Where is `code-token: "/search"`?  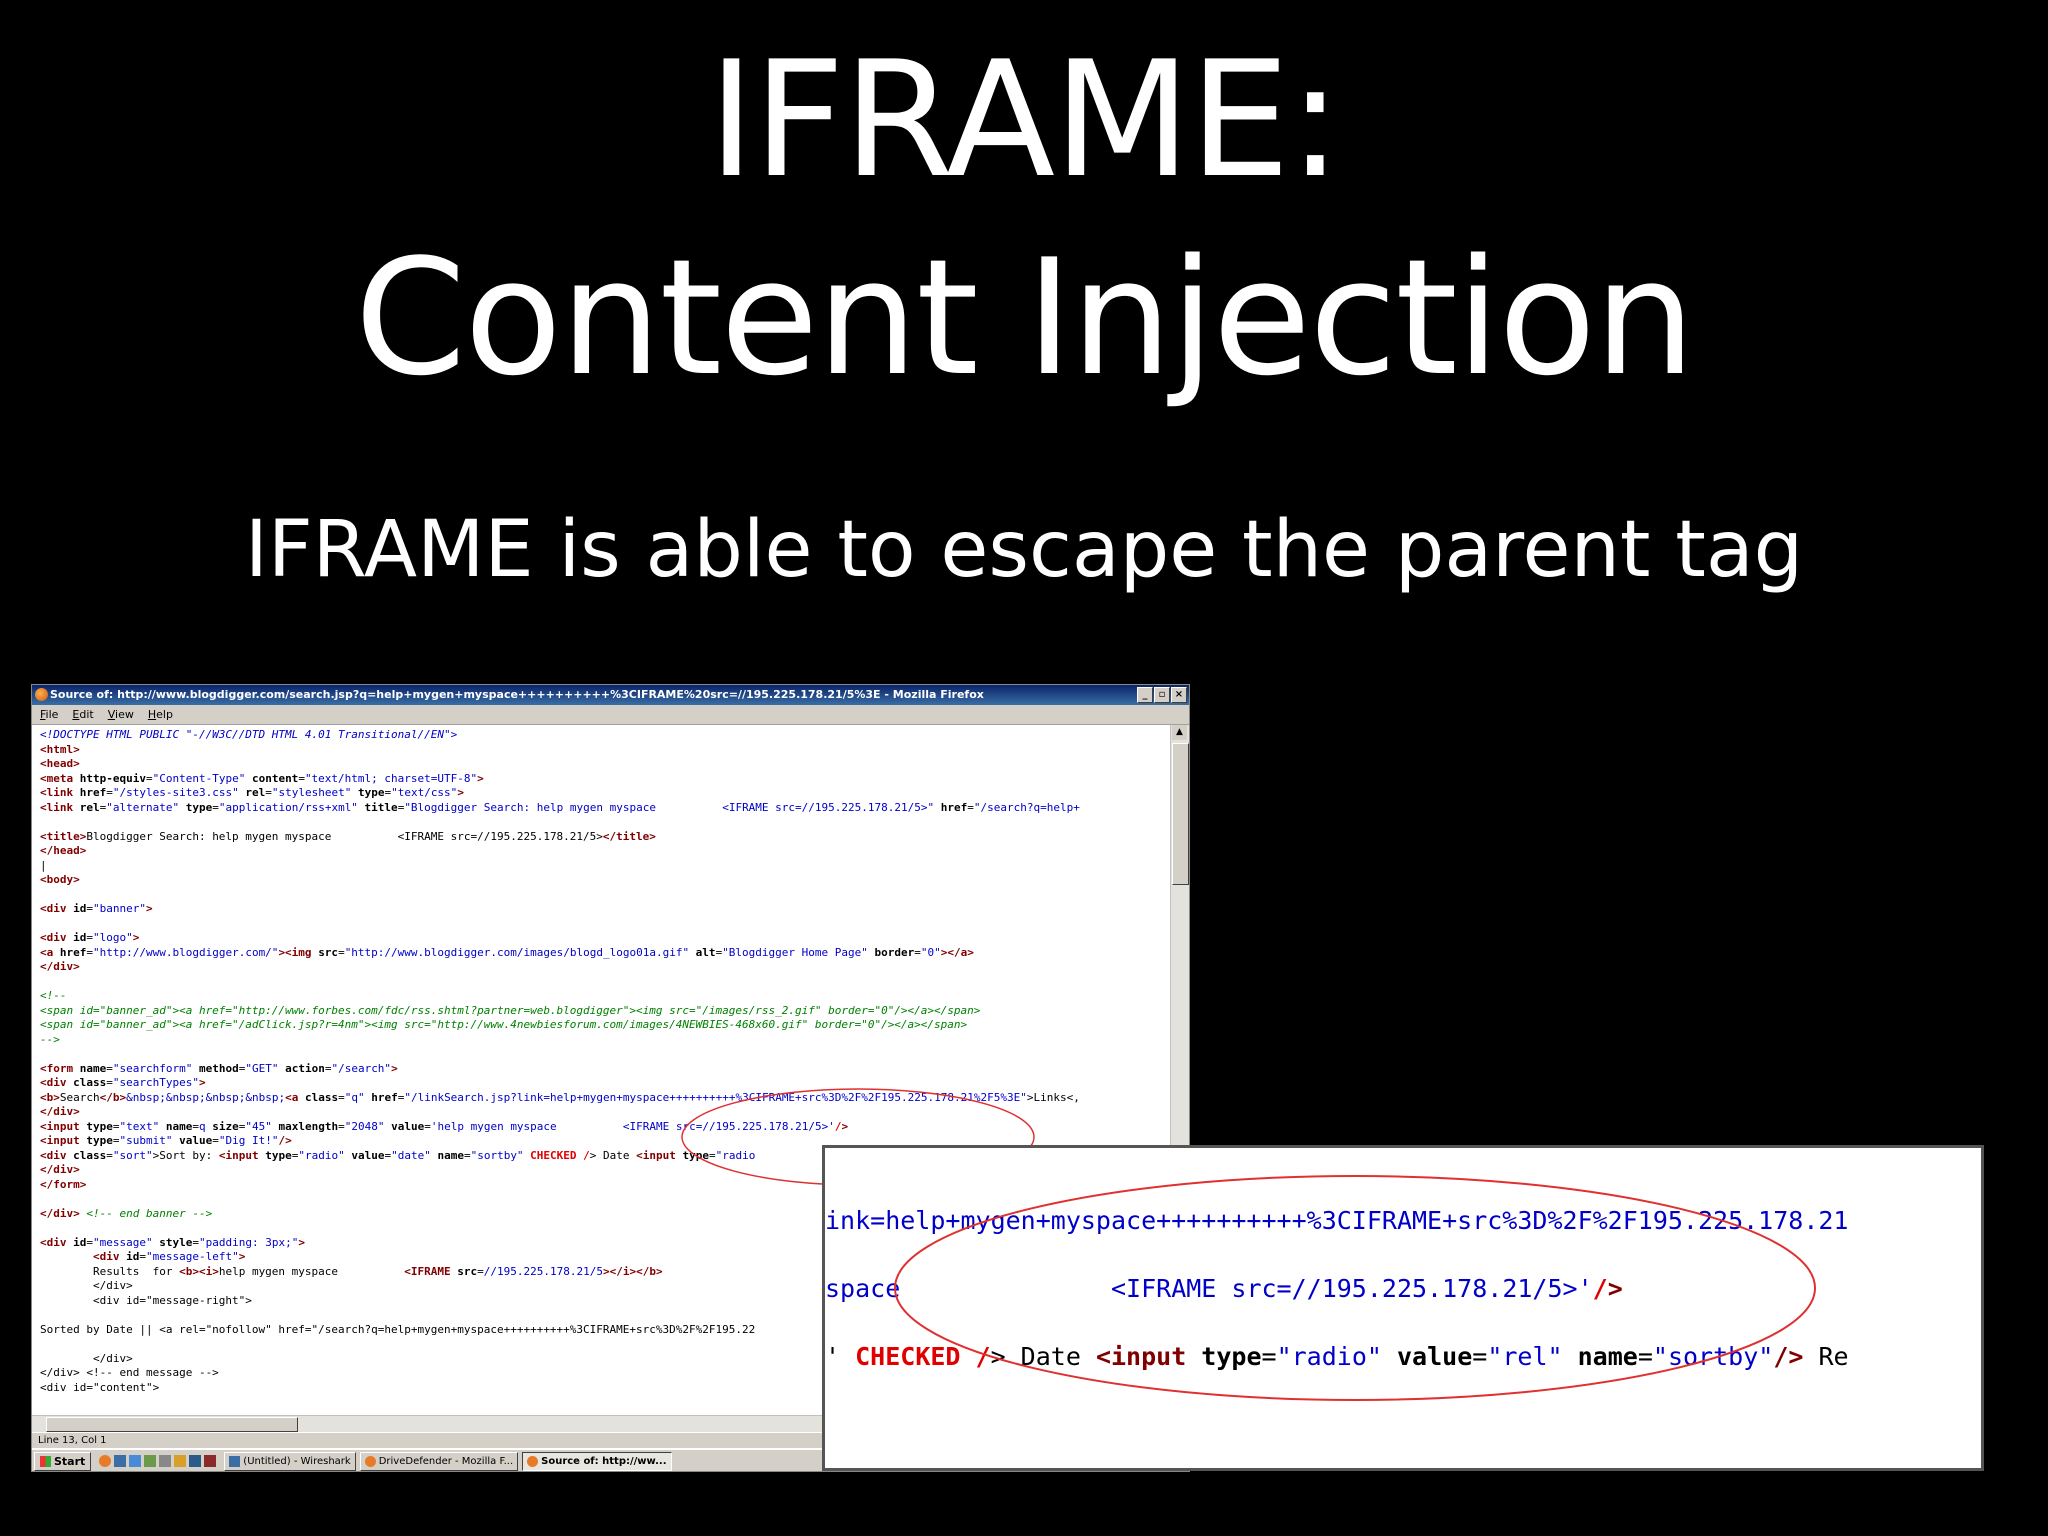 code-token: "/search" is located at coordinates (361, 1068).